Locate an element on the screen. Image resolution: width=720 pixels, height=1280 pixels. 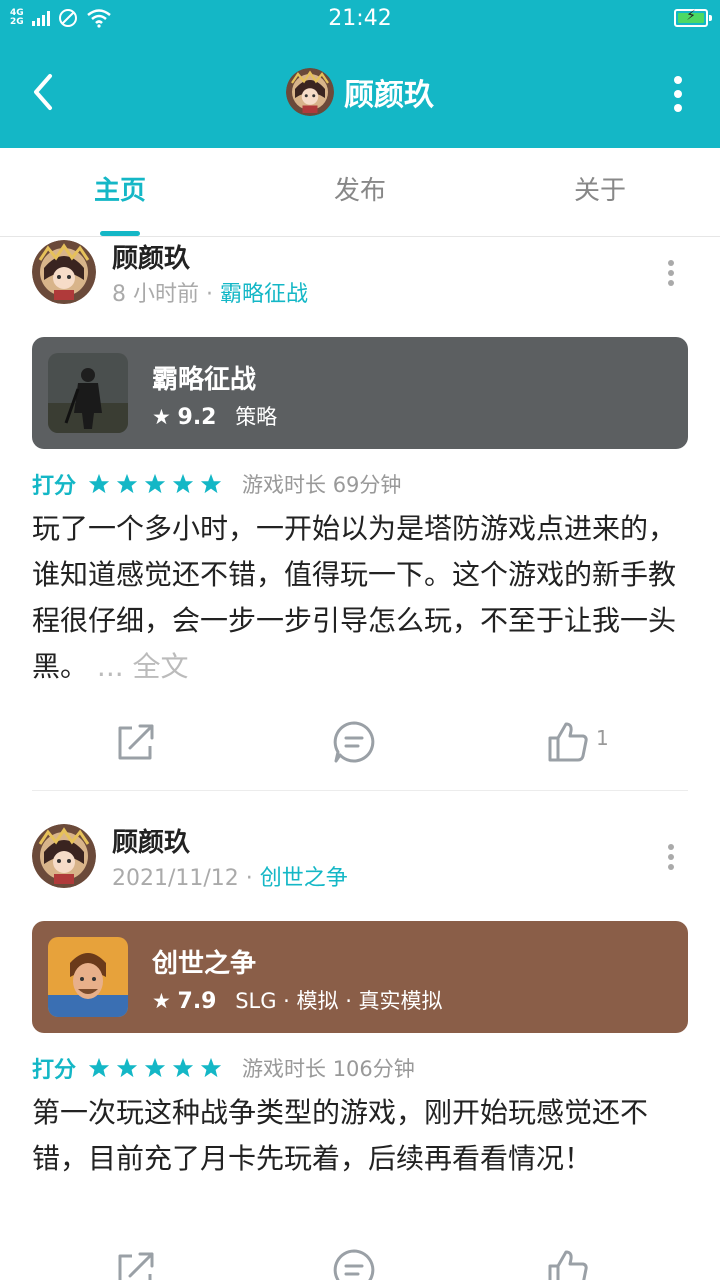
post-time: 8 小时前 is located at coordinates (155, 294).